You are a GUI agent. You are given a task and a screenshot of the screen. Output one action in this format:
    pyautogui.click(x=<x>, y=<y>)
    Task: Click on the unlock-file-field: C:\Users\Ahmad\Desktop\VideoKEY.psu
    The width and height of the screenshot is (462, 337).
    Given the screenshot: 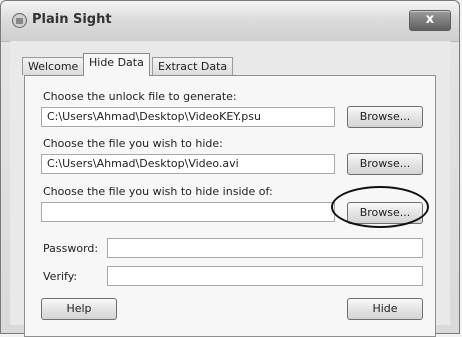 What is the action you would take?
    pyautogui.click(x=188, y=117)
    